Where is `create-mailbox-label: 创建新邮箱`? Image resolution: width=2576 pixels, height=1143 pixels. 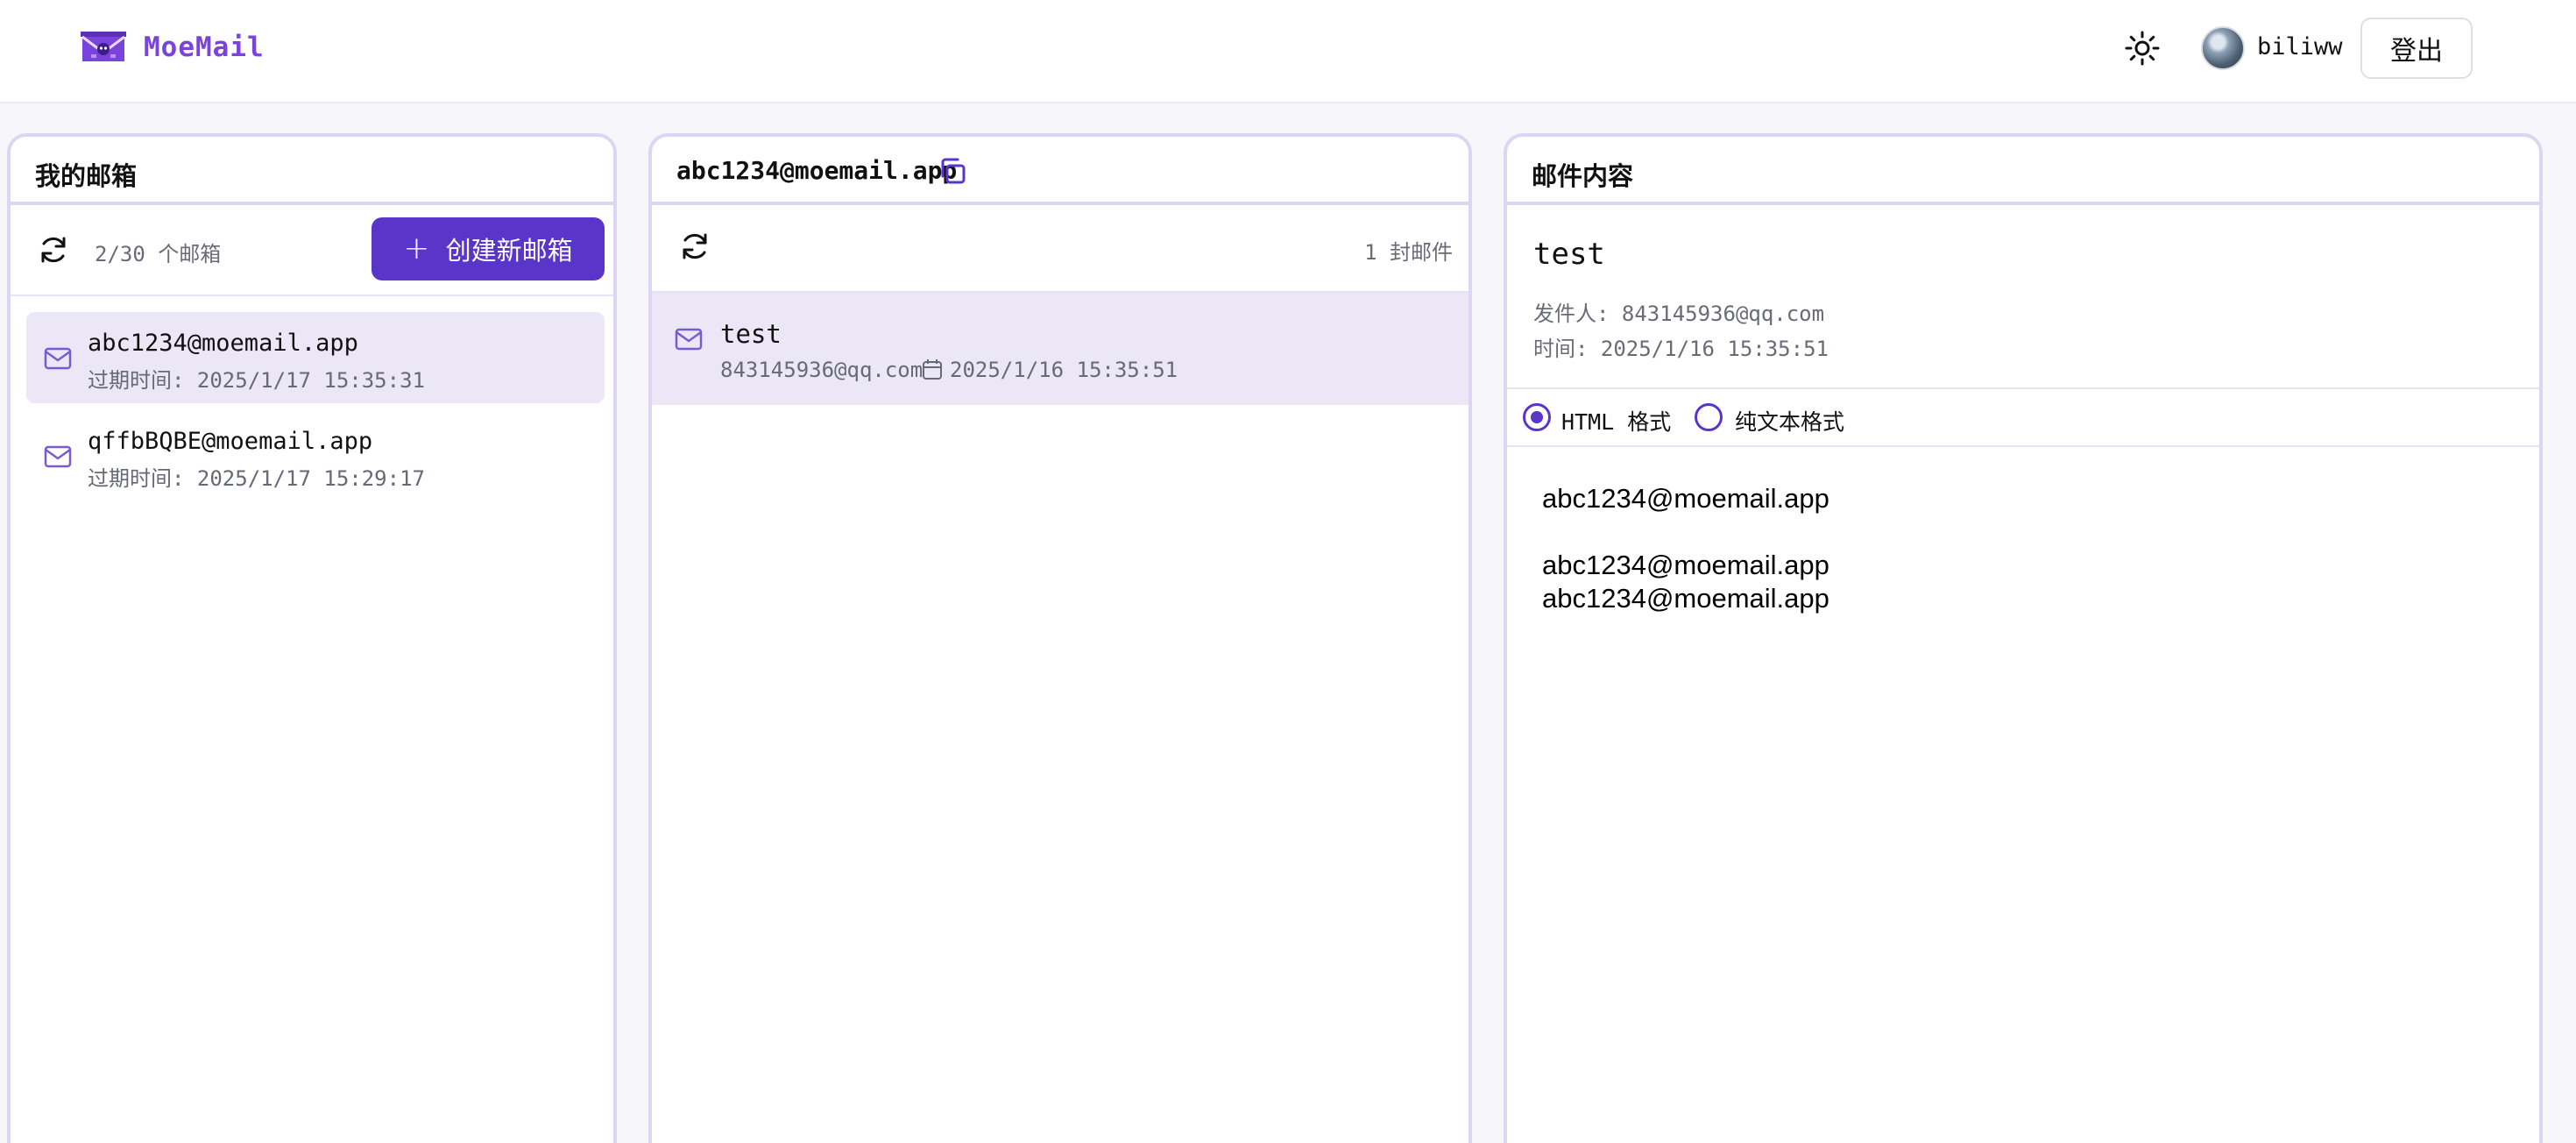 create-mailbox-label: 创建新邮箱 is located at coordinates (509, 251).